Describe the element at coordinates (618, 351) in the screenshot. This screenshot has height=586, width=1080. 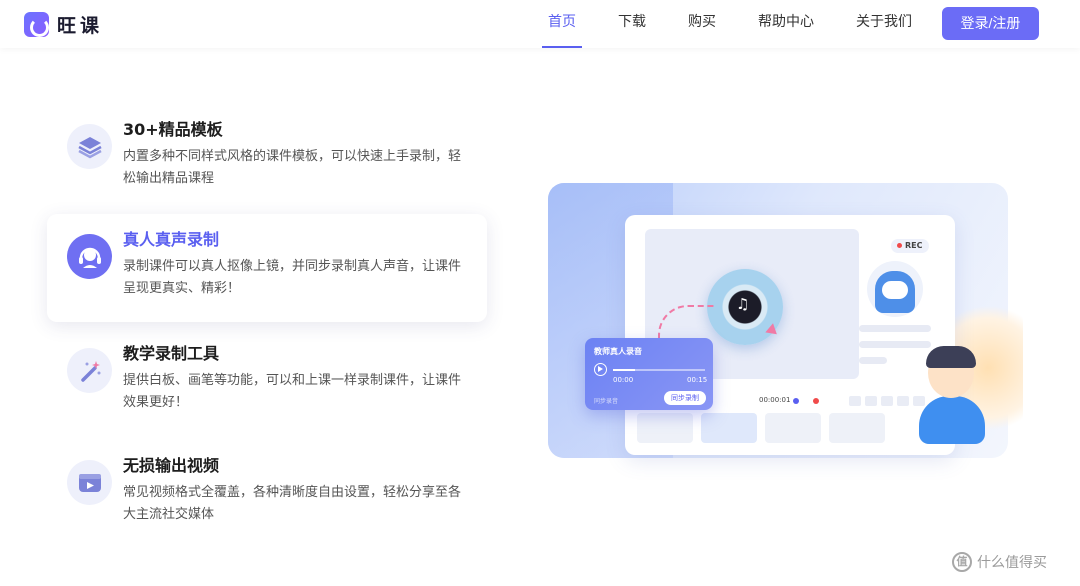
I see `panel-title: 教师真人录音` at that location.